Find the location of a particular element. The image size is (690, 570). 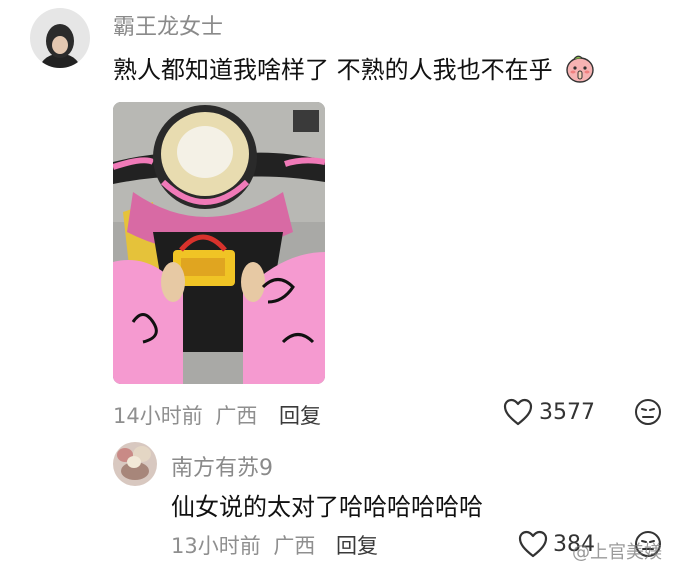

comment-meta: 14小时前 广西 is located at coordinates (185, 416).